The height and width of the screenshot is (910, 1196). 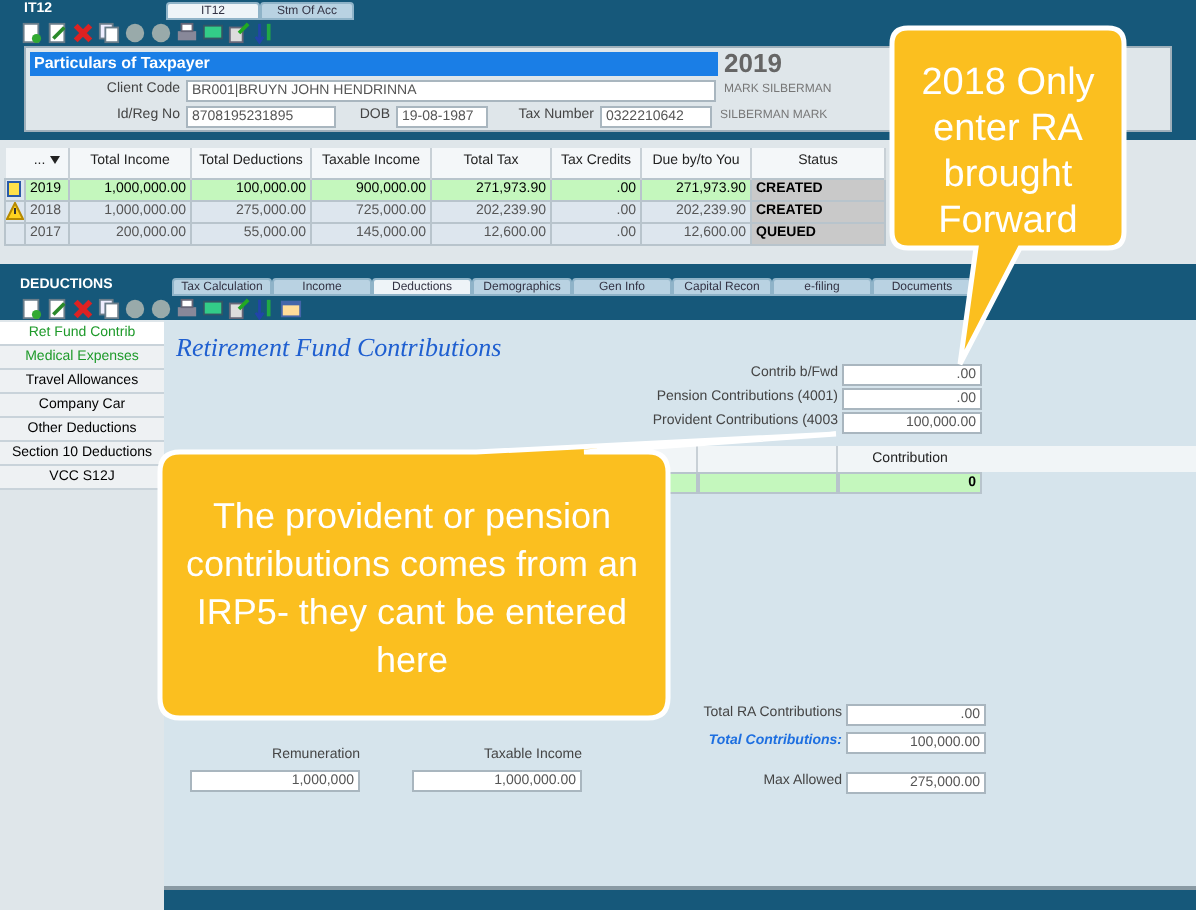 I want to click on callout-text: 2018 Only enter RA brought Forward, so click(x=1008, y=152).